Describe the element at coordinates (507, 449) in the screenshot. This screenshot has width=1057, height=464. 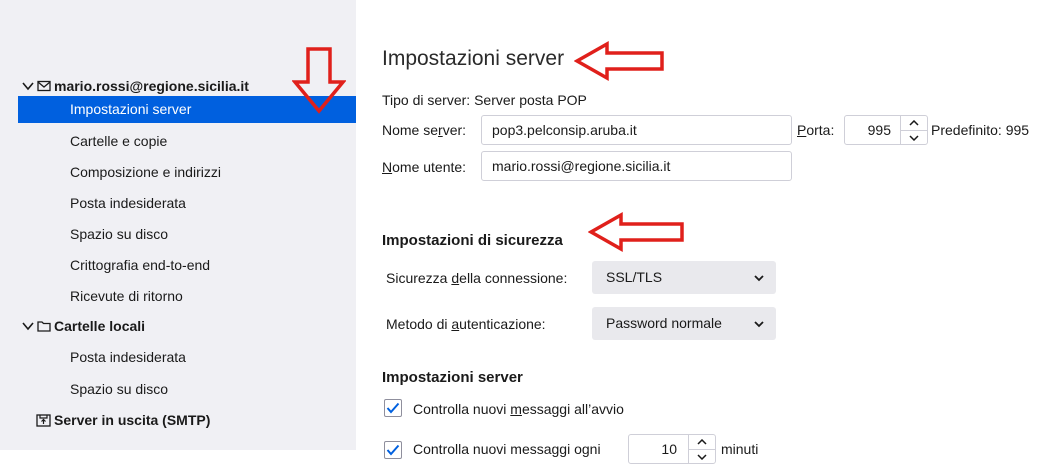
I see `check-every-label: Controlla nuovi messaggi ogni` at that location.